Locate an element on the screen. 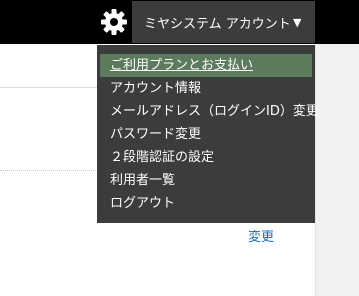  menu-item-change-email: メールアドレス（ログインID）変更 is located at coordinates (209, 111).